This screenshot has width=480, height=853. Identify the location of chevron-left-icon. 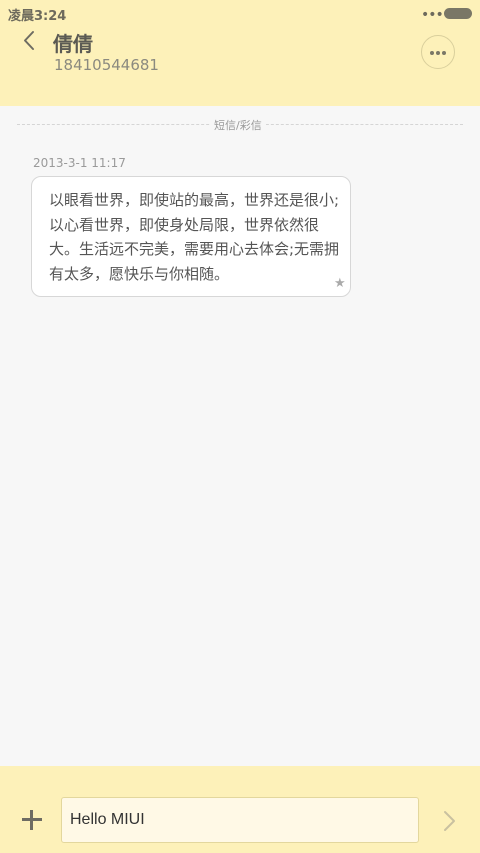
(29, 40).